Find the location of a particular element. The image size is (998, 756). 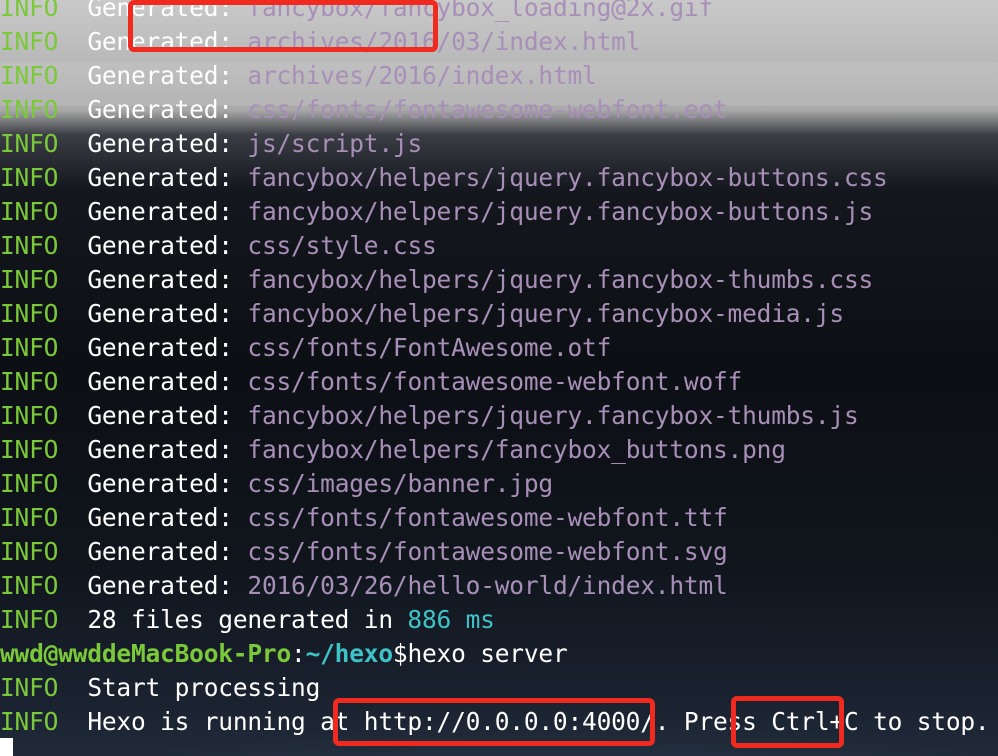

log-line: INFO Generated: js/script.js is located at coordinates (499, 144).